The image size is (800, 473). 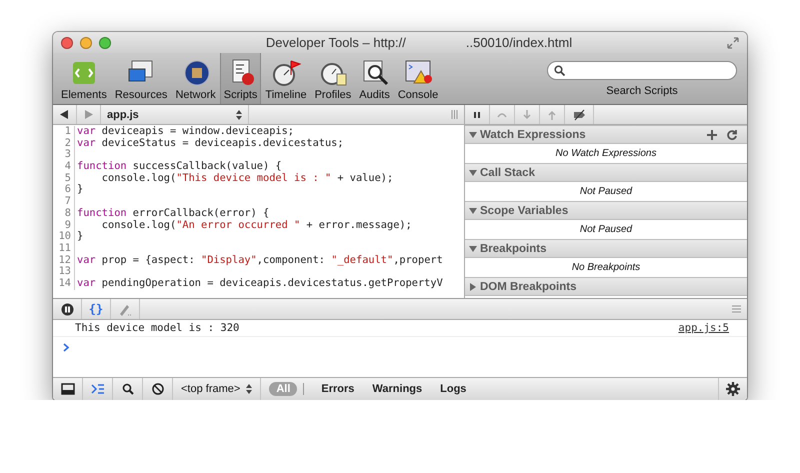 I want to click on code-line: var deviceStatus = deviceapis.devicestatus;, so click(x=210, y=144).